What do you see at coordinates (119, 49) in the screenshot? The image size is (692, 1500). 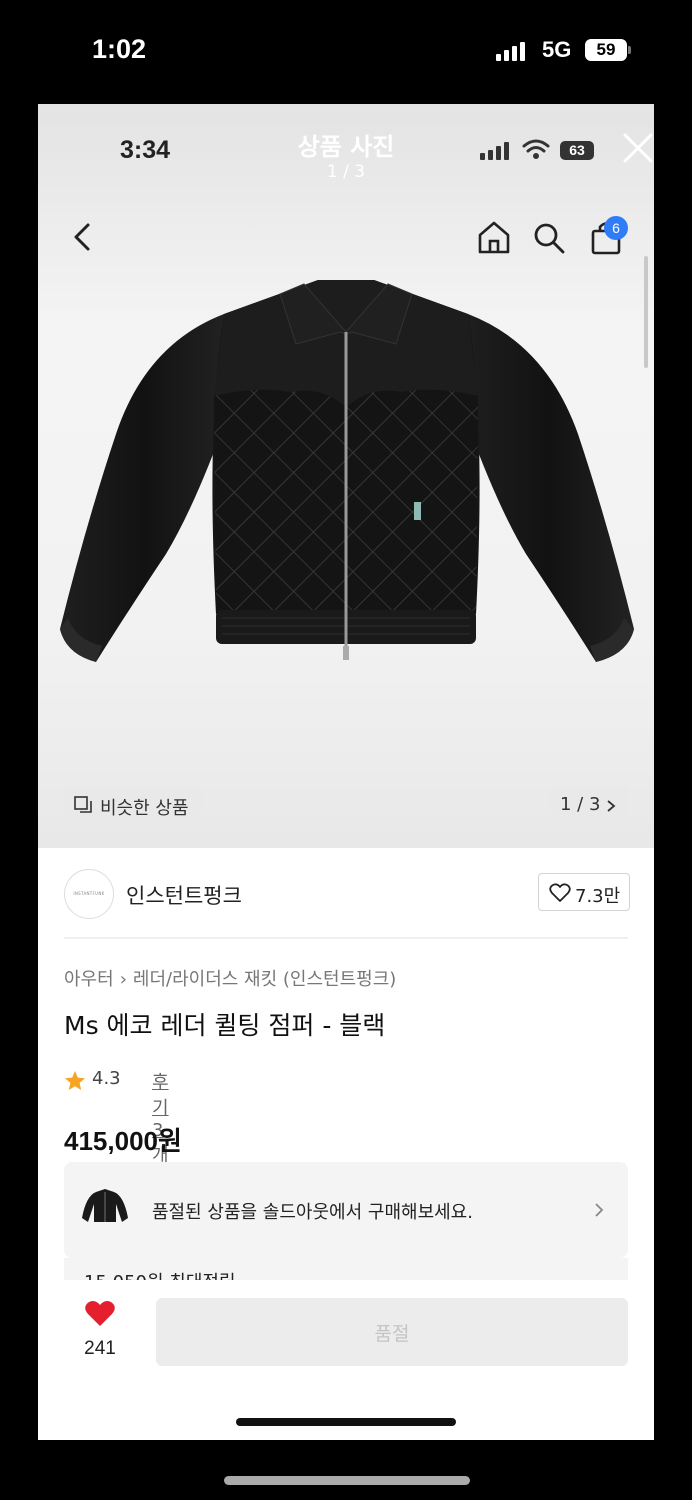 I see `outer-clock: 1:02` at bounding box center [119, 49].